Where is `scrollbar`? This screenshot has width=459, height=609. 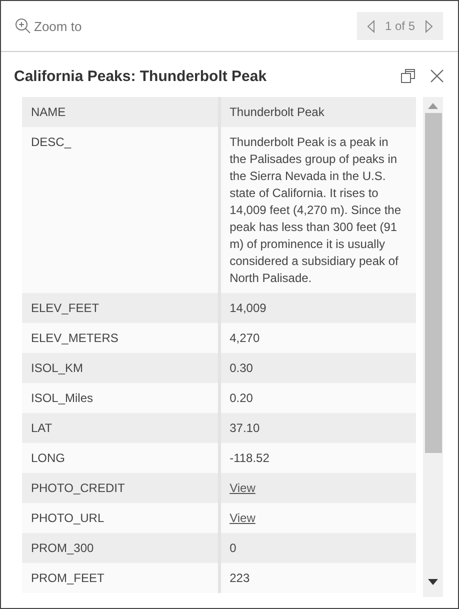
scrollbar is located at coordinates (433, 347).